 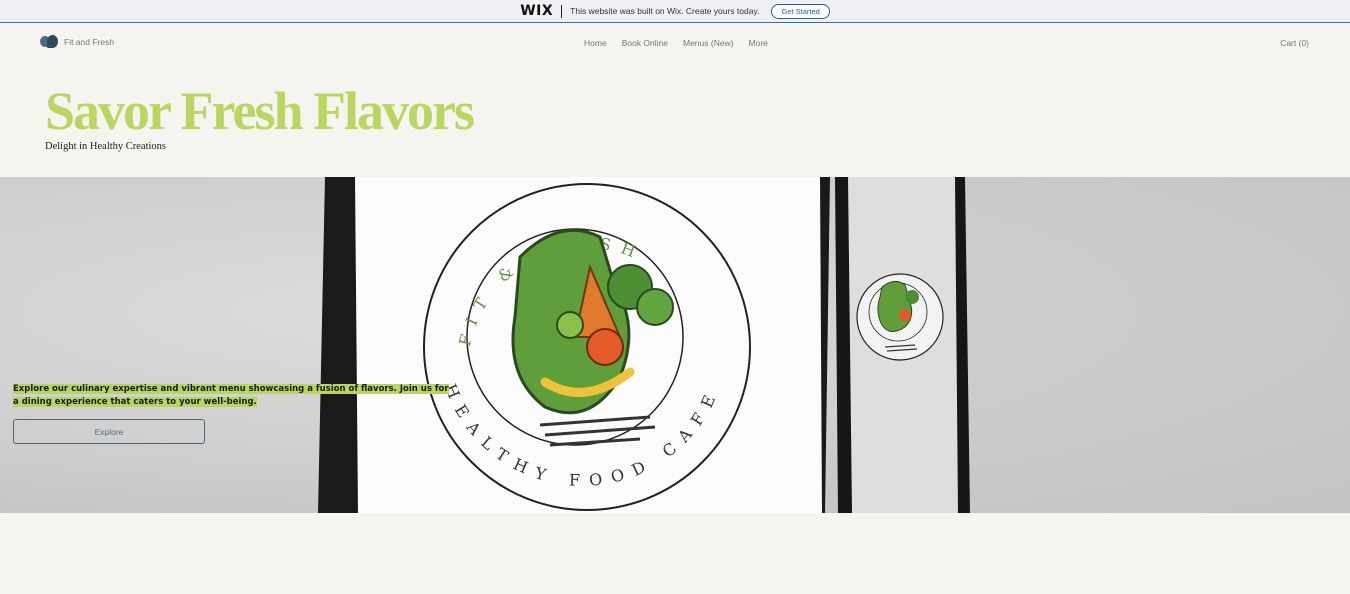 I want to click on brand-name: Fit and Fresh, so click(x=89, y=41).